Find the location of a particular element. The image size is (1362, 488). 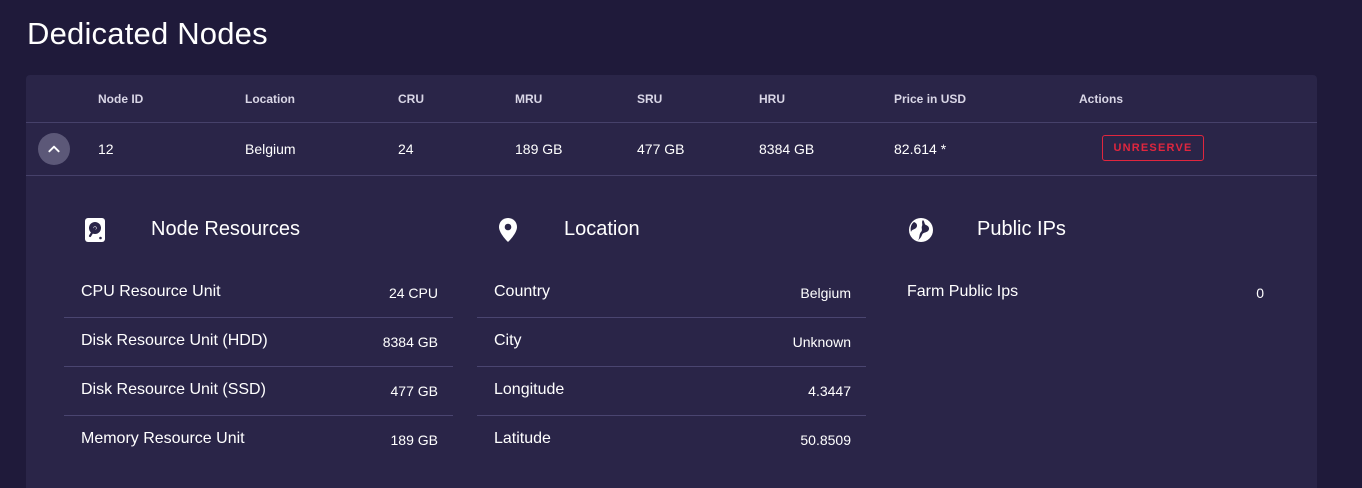

globe-icon is located at coordinates (921, 230).